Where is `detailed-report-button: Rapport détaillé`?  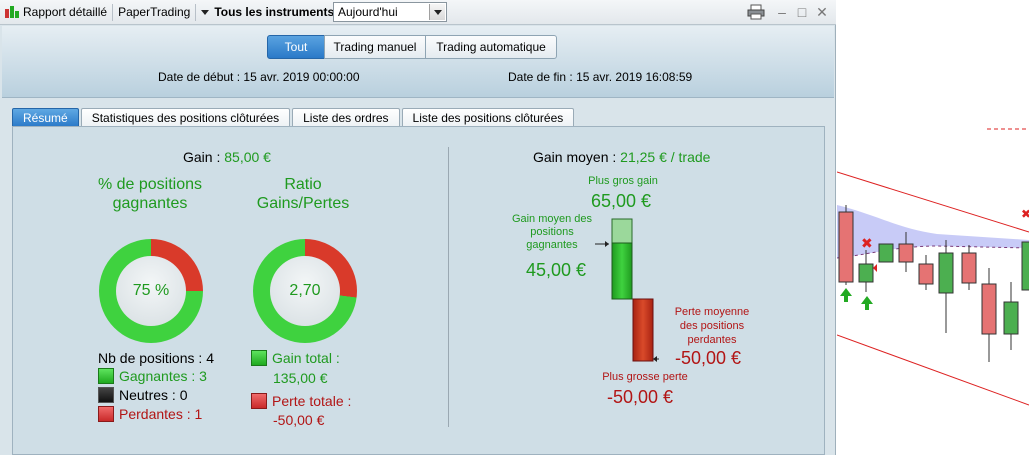
detailed-report-button: Rapport détaillé is located at coordinates (55, 12).